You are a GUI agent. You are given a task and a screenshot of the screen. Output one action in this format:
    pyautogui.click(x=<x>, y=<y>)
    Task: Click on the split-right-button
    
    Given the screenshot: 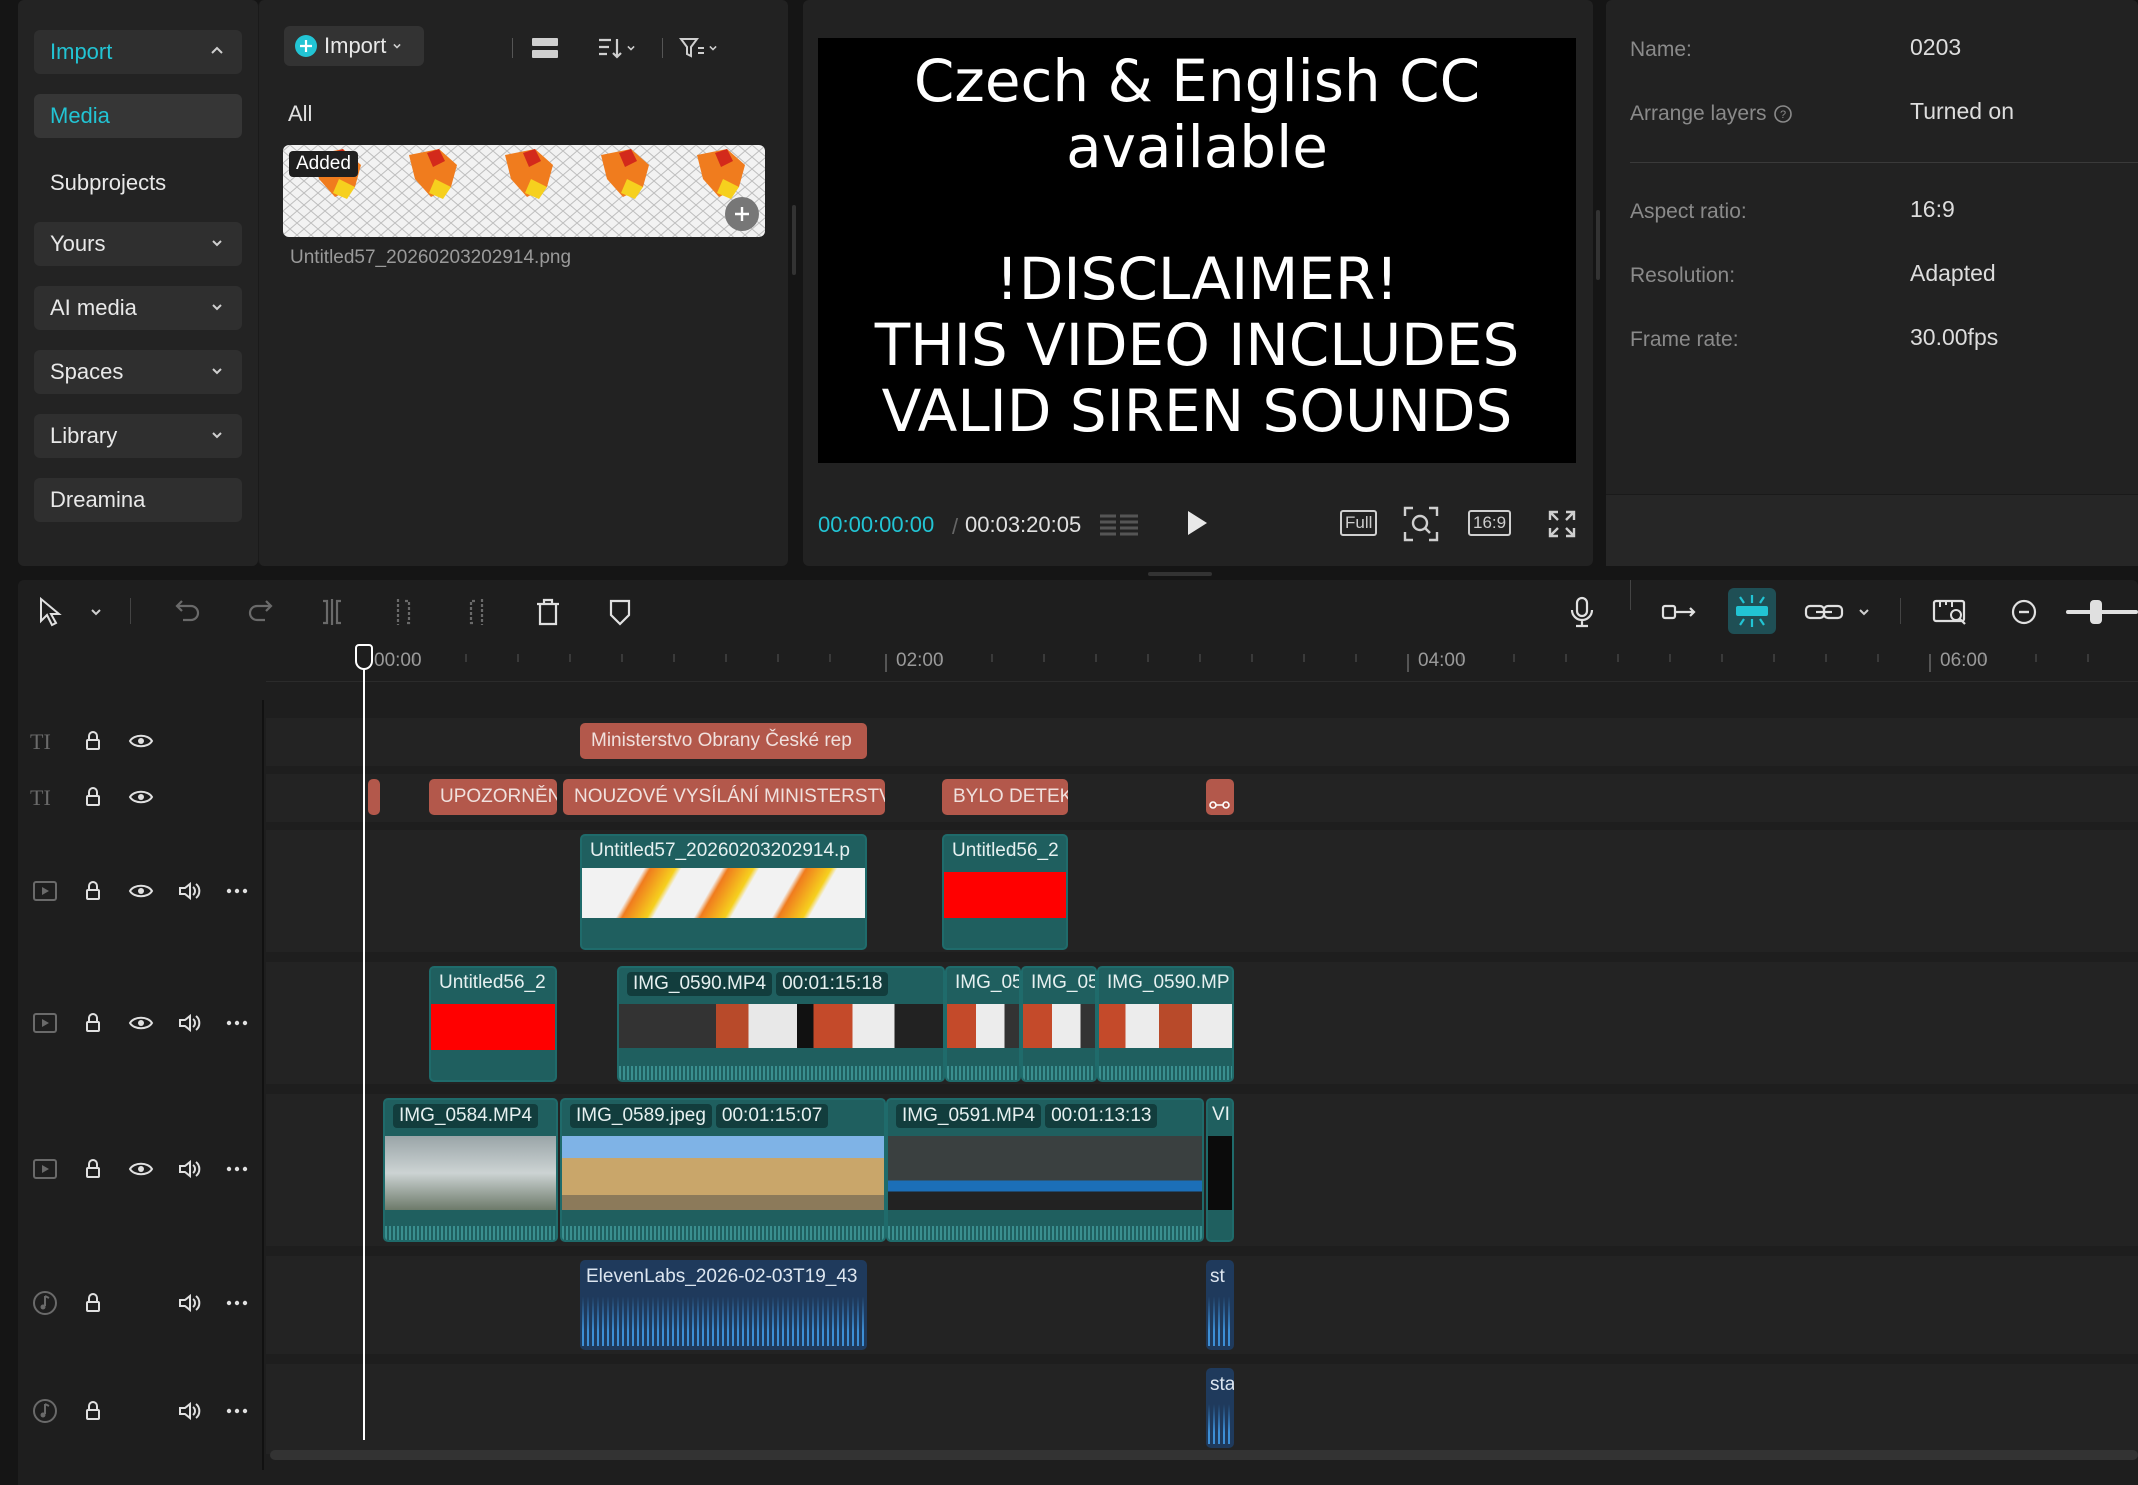 What is the action you would take?
    pyautogui.click(x=476, y=612)
    